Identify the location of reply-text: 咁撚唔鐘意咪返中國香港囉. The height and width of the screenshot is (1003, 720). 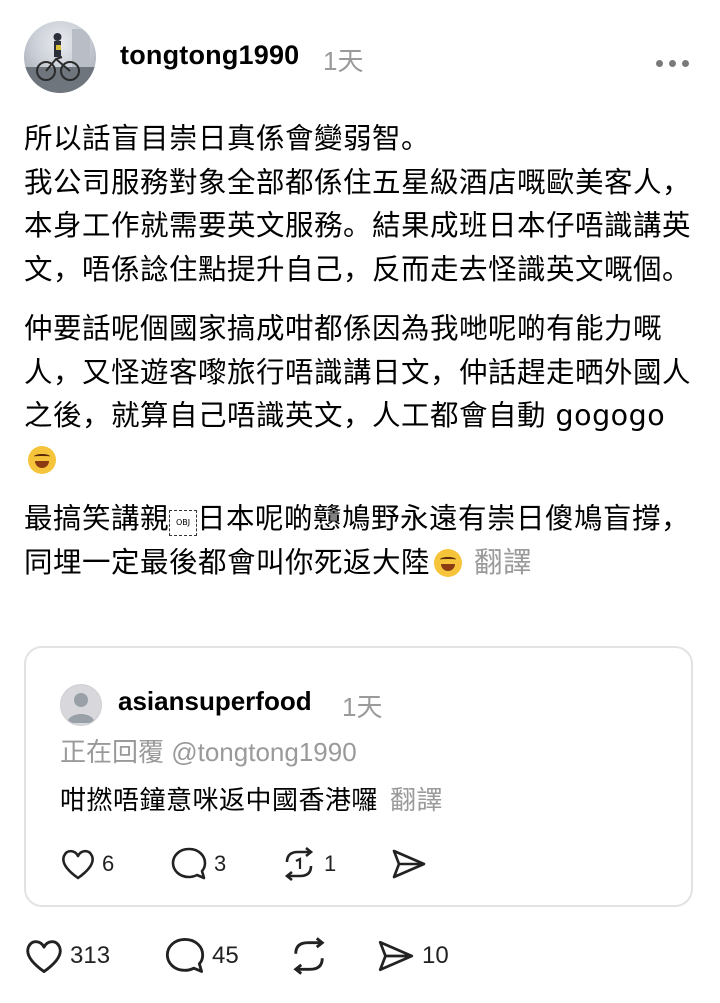
(219, 801).